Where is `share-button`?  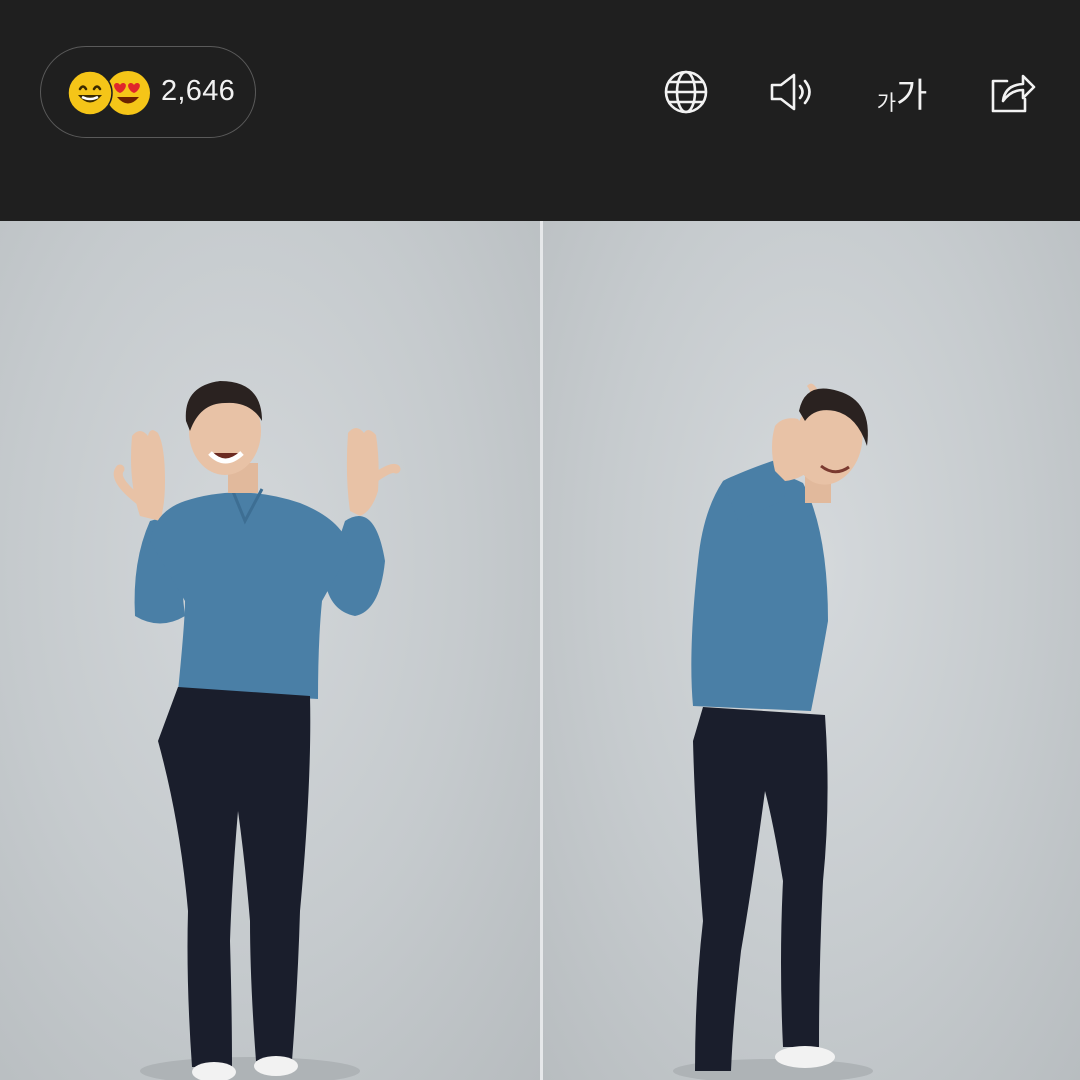 share-button is located at coordinates (1012, 92).